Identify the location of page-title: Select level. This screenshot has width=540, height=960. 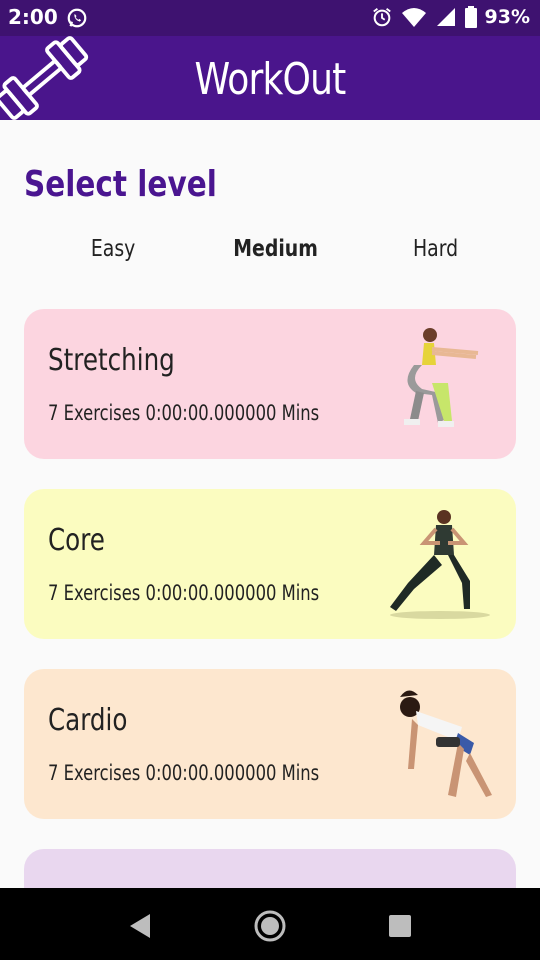
(120, 184).